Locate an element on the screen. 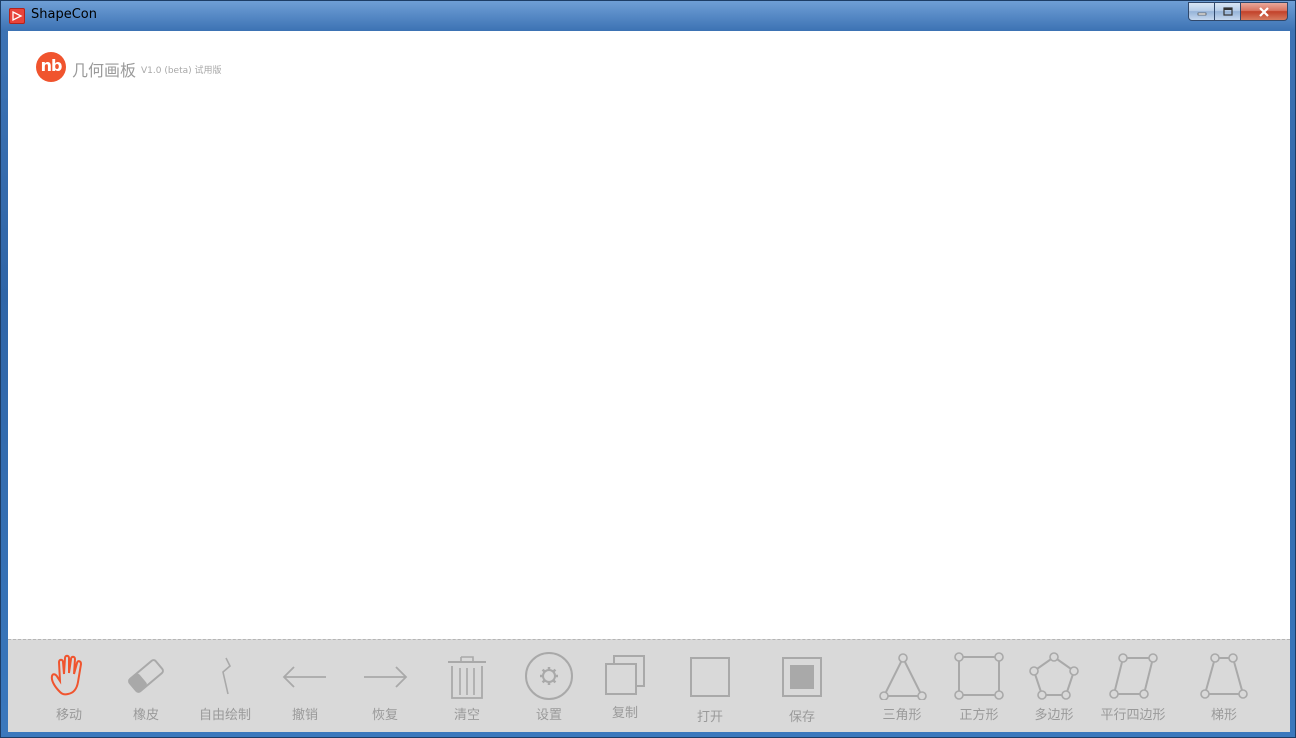 This screenshot has height=738, width=1296. tool-label: 清空 is located at coordinates (466, 715).